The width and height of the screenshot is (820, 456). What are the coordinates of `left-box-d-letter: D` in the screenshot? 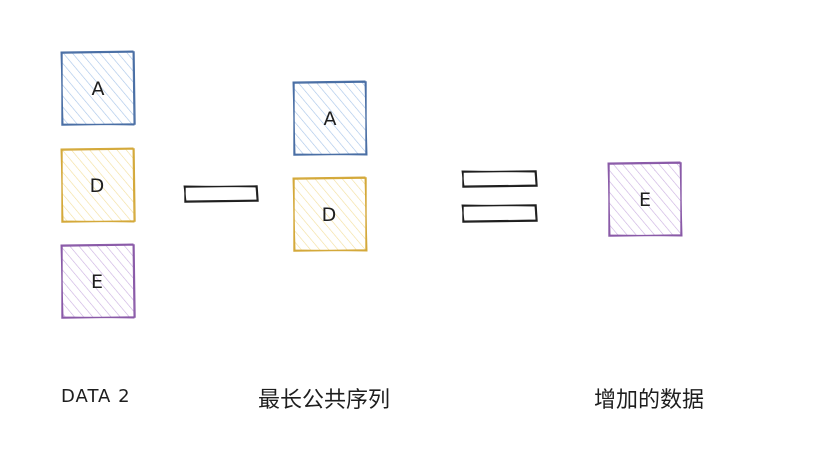 It's located at (97, 186).